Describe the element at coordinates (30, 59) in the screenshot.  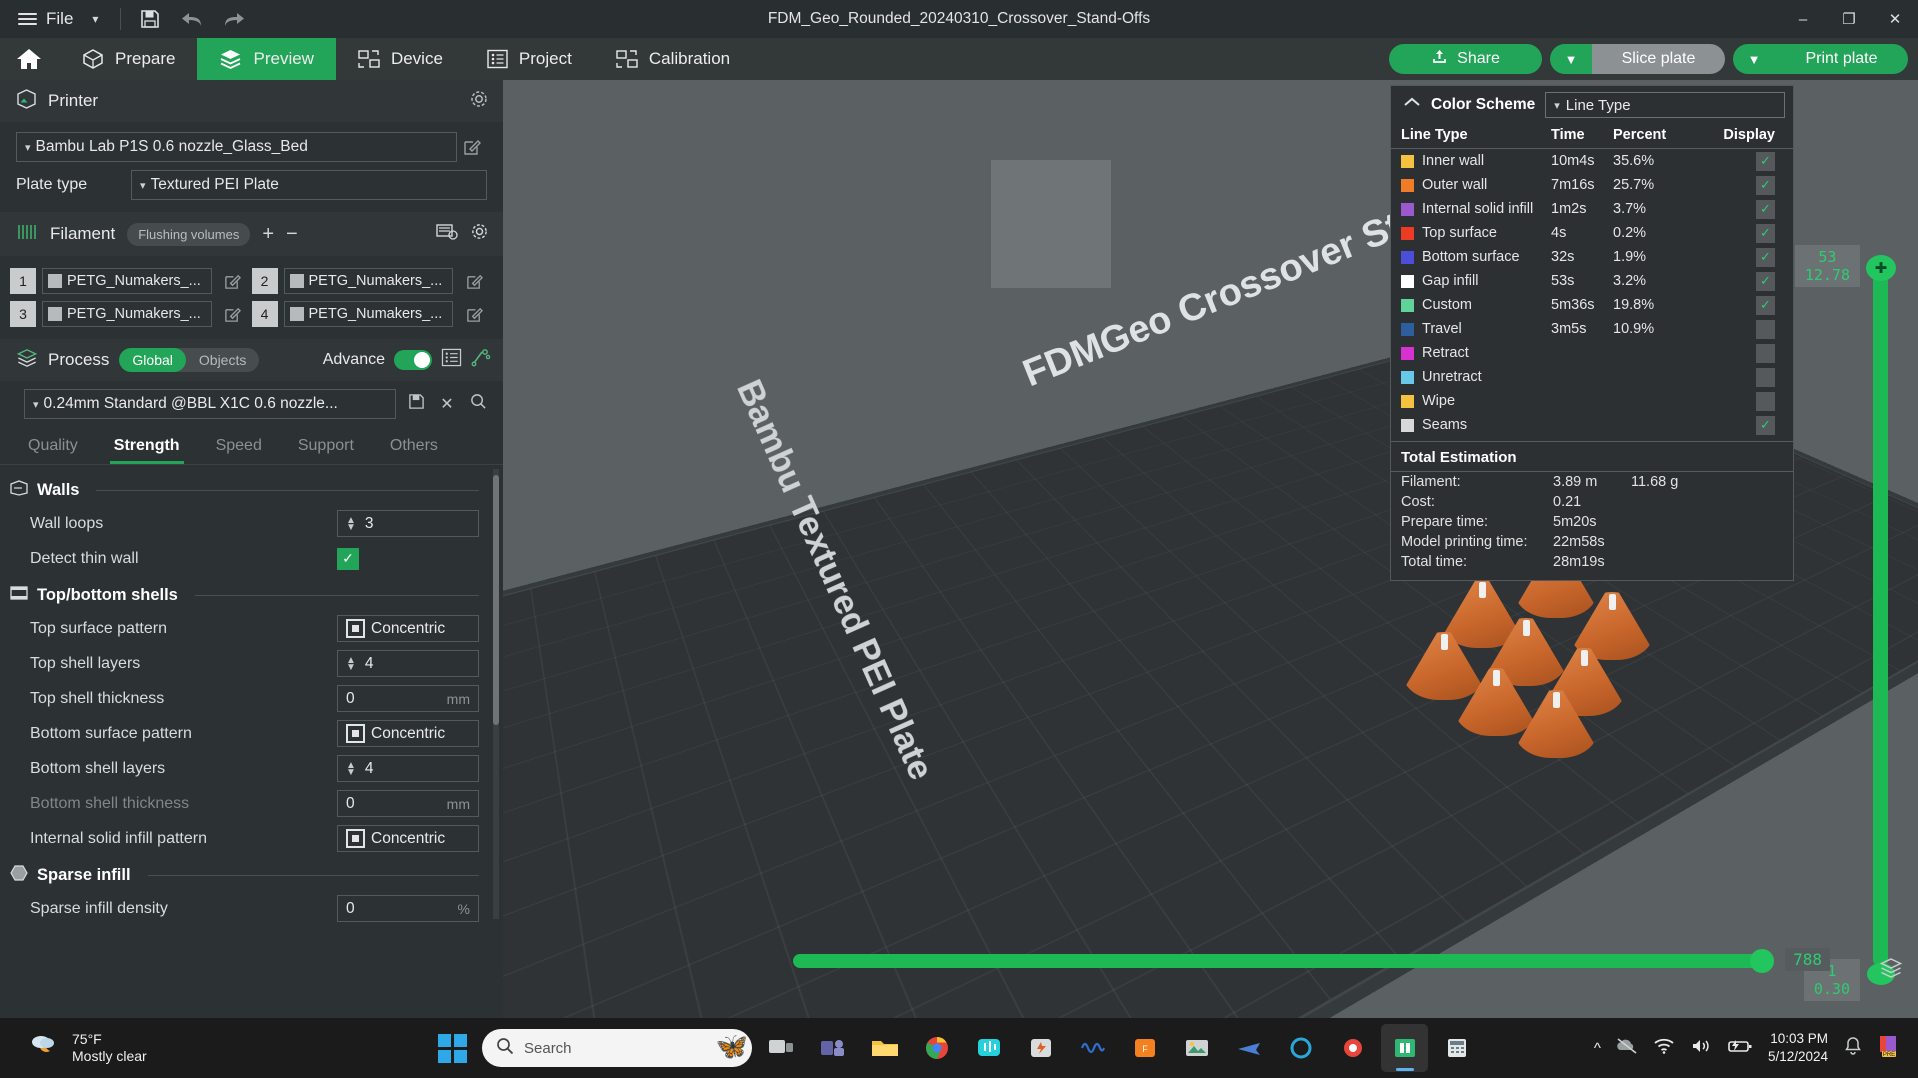
I see `home-button` at that location.